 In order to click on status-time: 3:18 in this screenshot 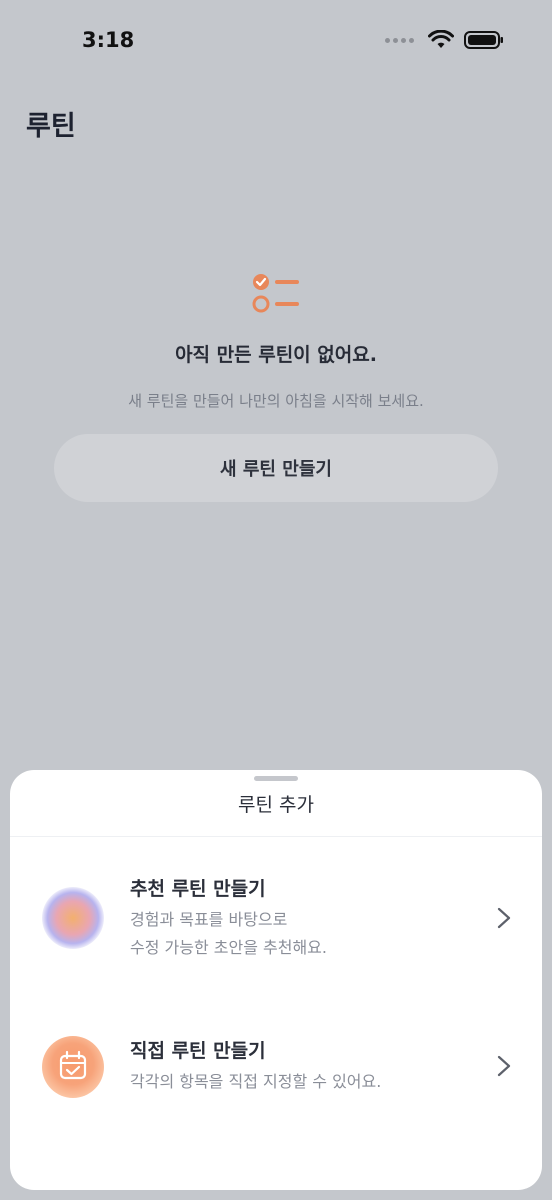, I will do `click(108, 40)`.